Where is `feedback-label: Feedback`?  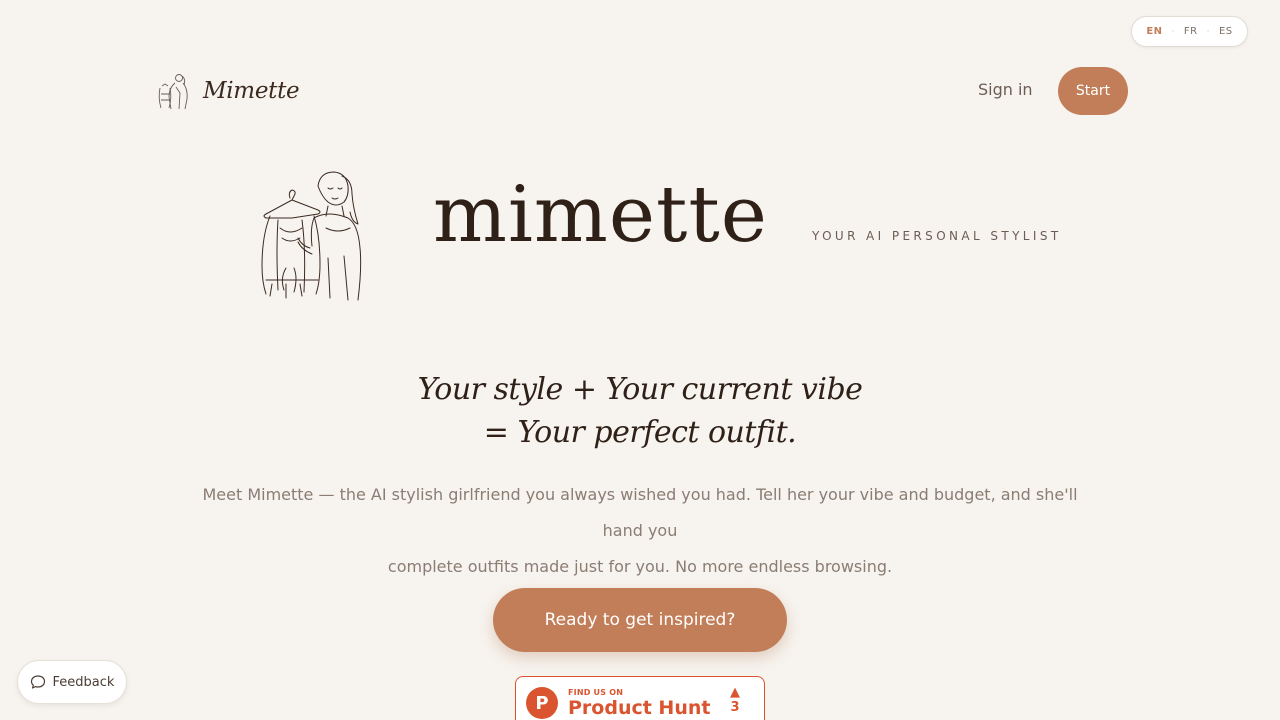 feedback-label: Feedback is located at coordinates (83, 682).